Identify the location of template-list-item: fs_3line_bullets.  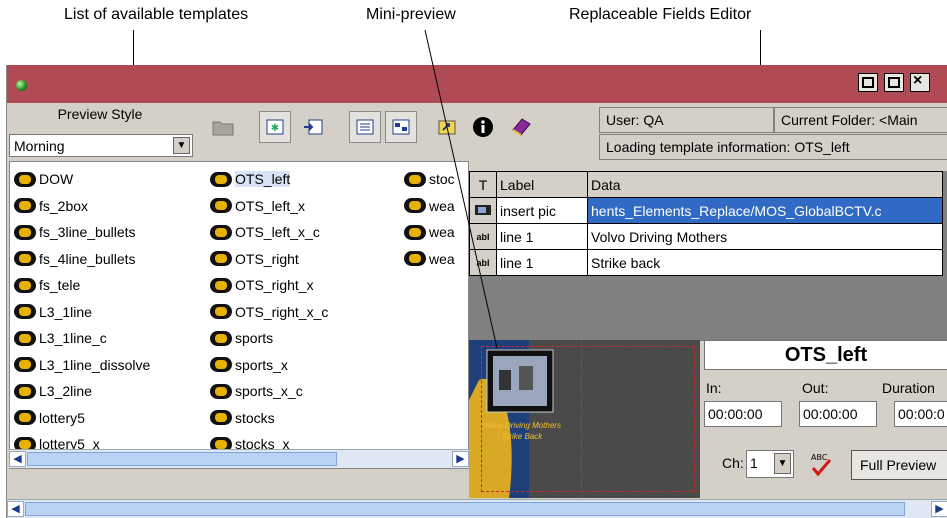
(82, 232).